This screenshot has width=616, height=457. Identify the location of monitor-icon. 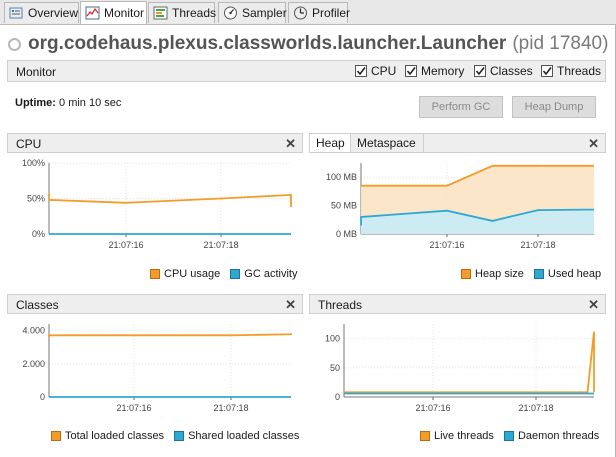
(92, 13).